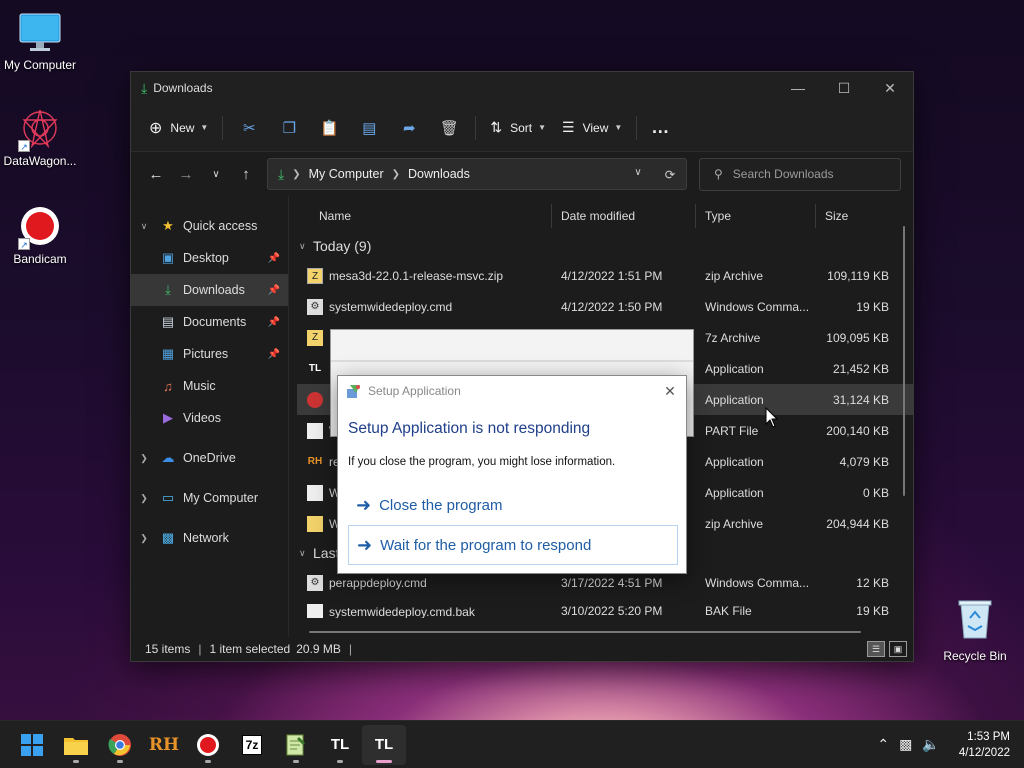 This screenshot has width=1024, height=768. Describe the element at coordinates (209, 290) in the screenshot. I see `nav-item-downloads: ⤓ Downloads 📌` at that location.